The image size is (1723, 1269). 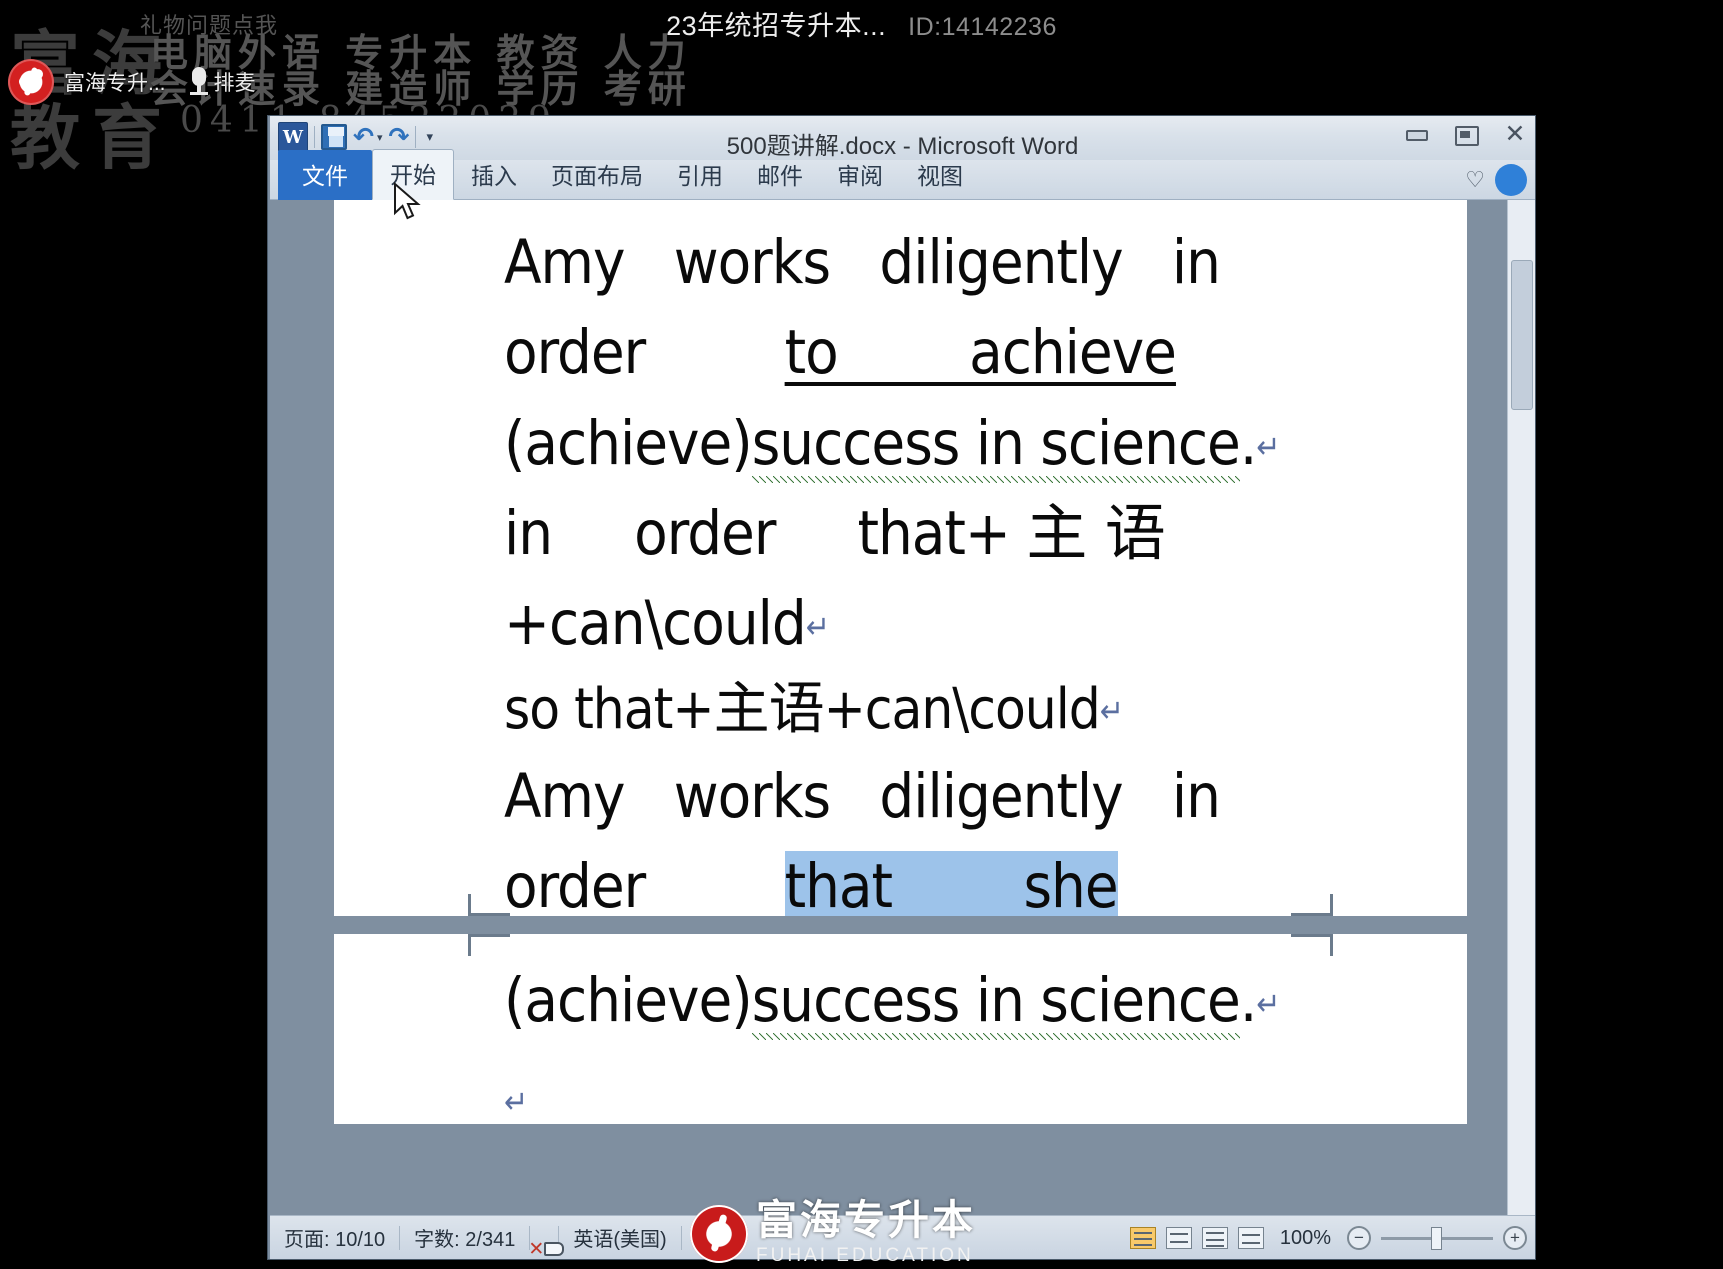 What do you see at coordinates (235, 82) in the screenshot?
I see `mic-queue-label: 排麦` at bounding box center [235, 82].